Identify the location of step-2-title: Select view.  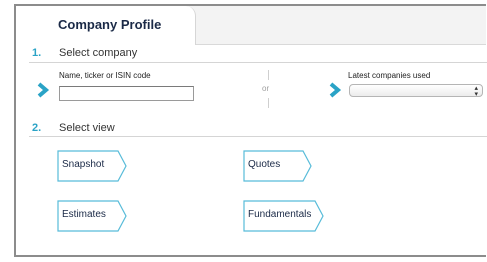
(87, 128).